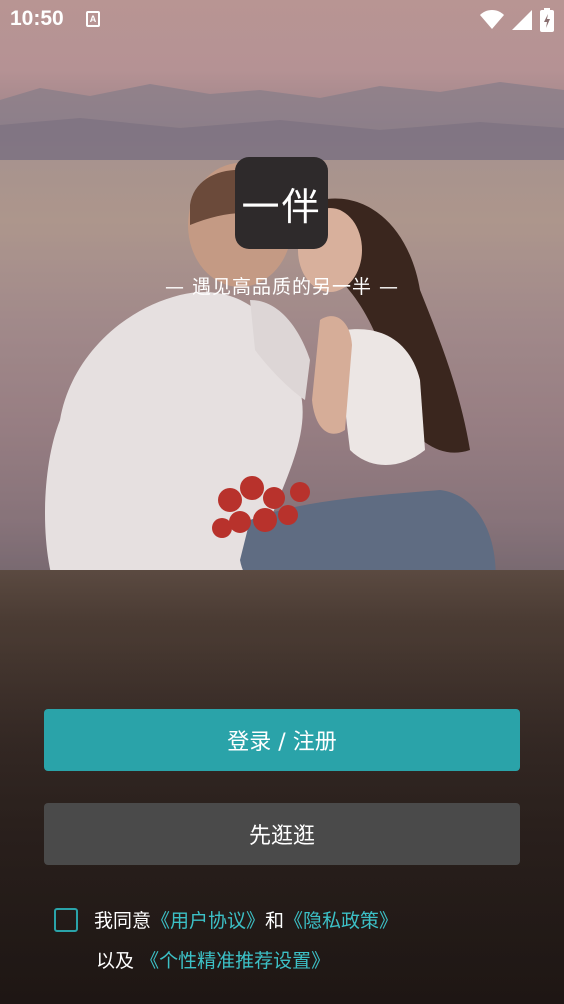 The width and height of the screenshot is (564, 1004). Describe the element at coordinates (282, 287) in the screenshot. I see `tagline: — 遇见高品质的另一半 —` at that location.